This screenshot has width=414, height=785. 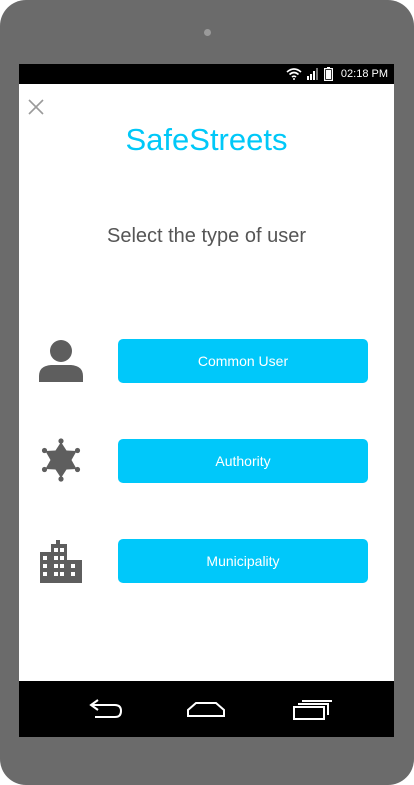 What do you see at coordinates (206, 236) in the screenshot?
I see `page-subtitle: Select the type of user` at bounding box center [206, 236].